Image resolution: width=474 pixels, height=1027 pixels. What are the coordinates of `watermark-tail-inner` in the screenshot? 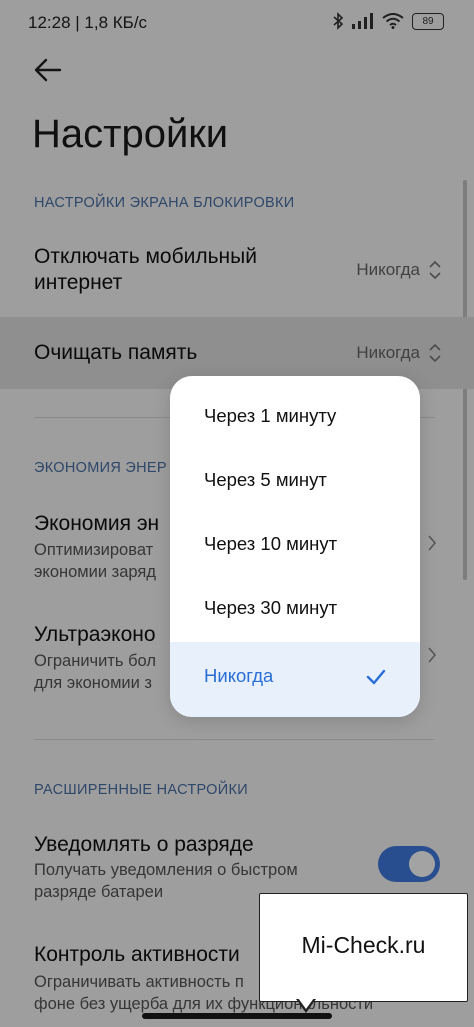 It's located at (306, 1003).